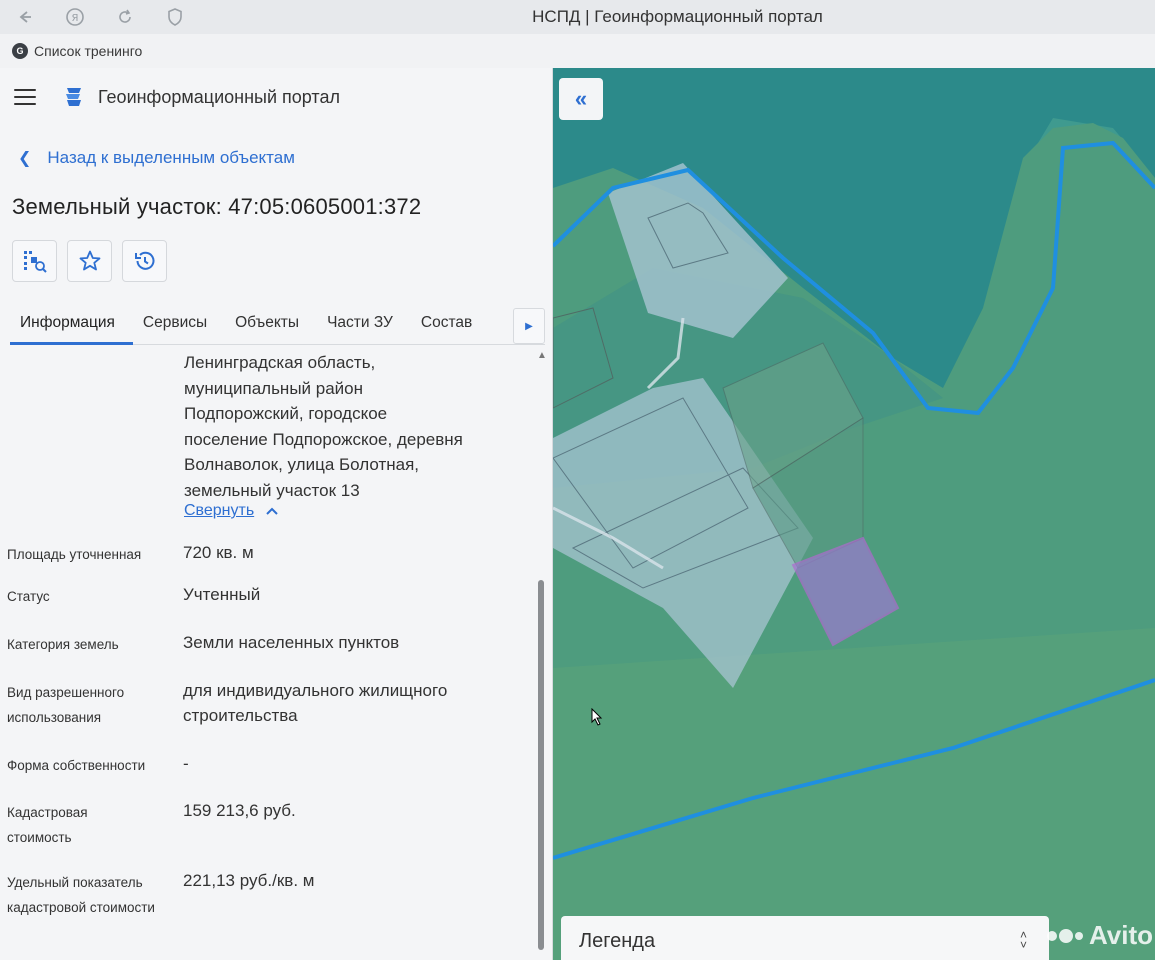 This screenshot has height=960, width=1155. I want to click on unit-cost-value: 221,13 руб./кв. м, so click(249, 880).